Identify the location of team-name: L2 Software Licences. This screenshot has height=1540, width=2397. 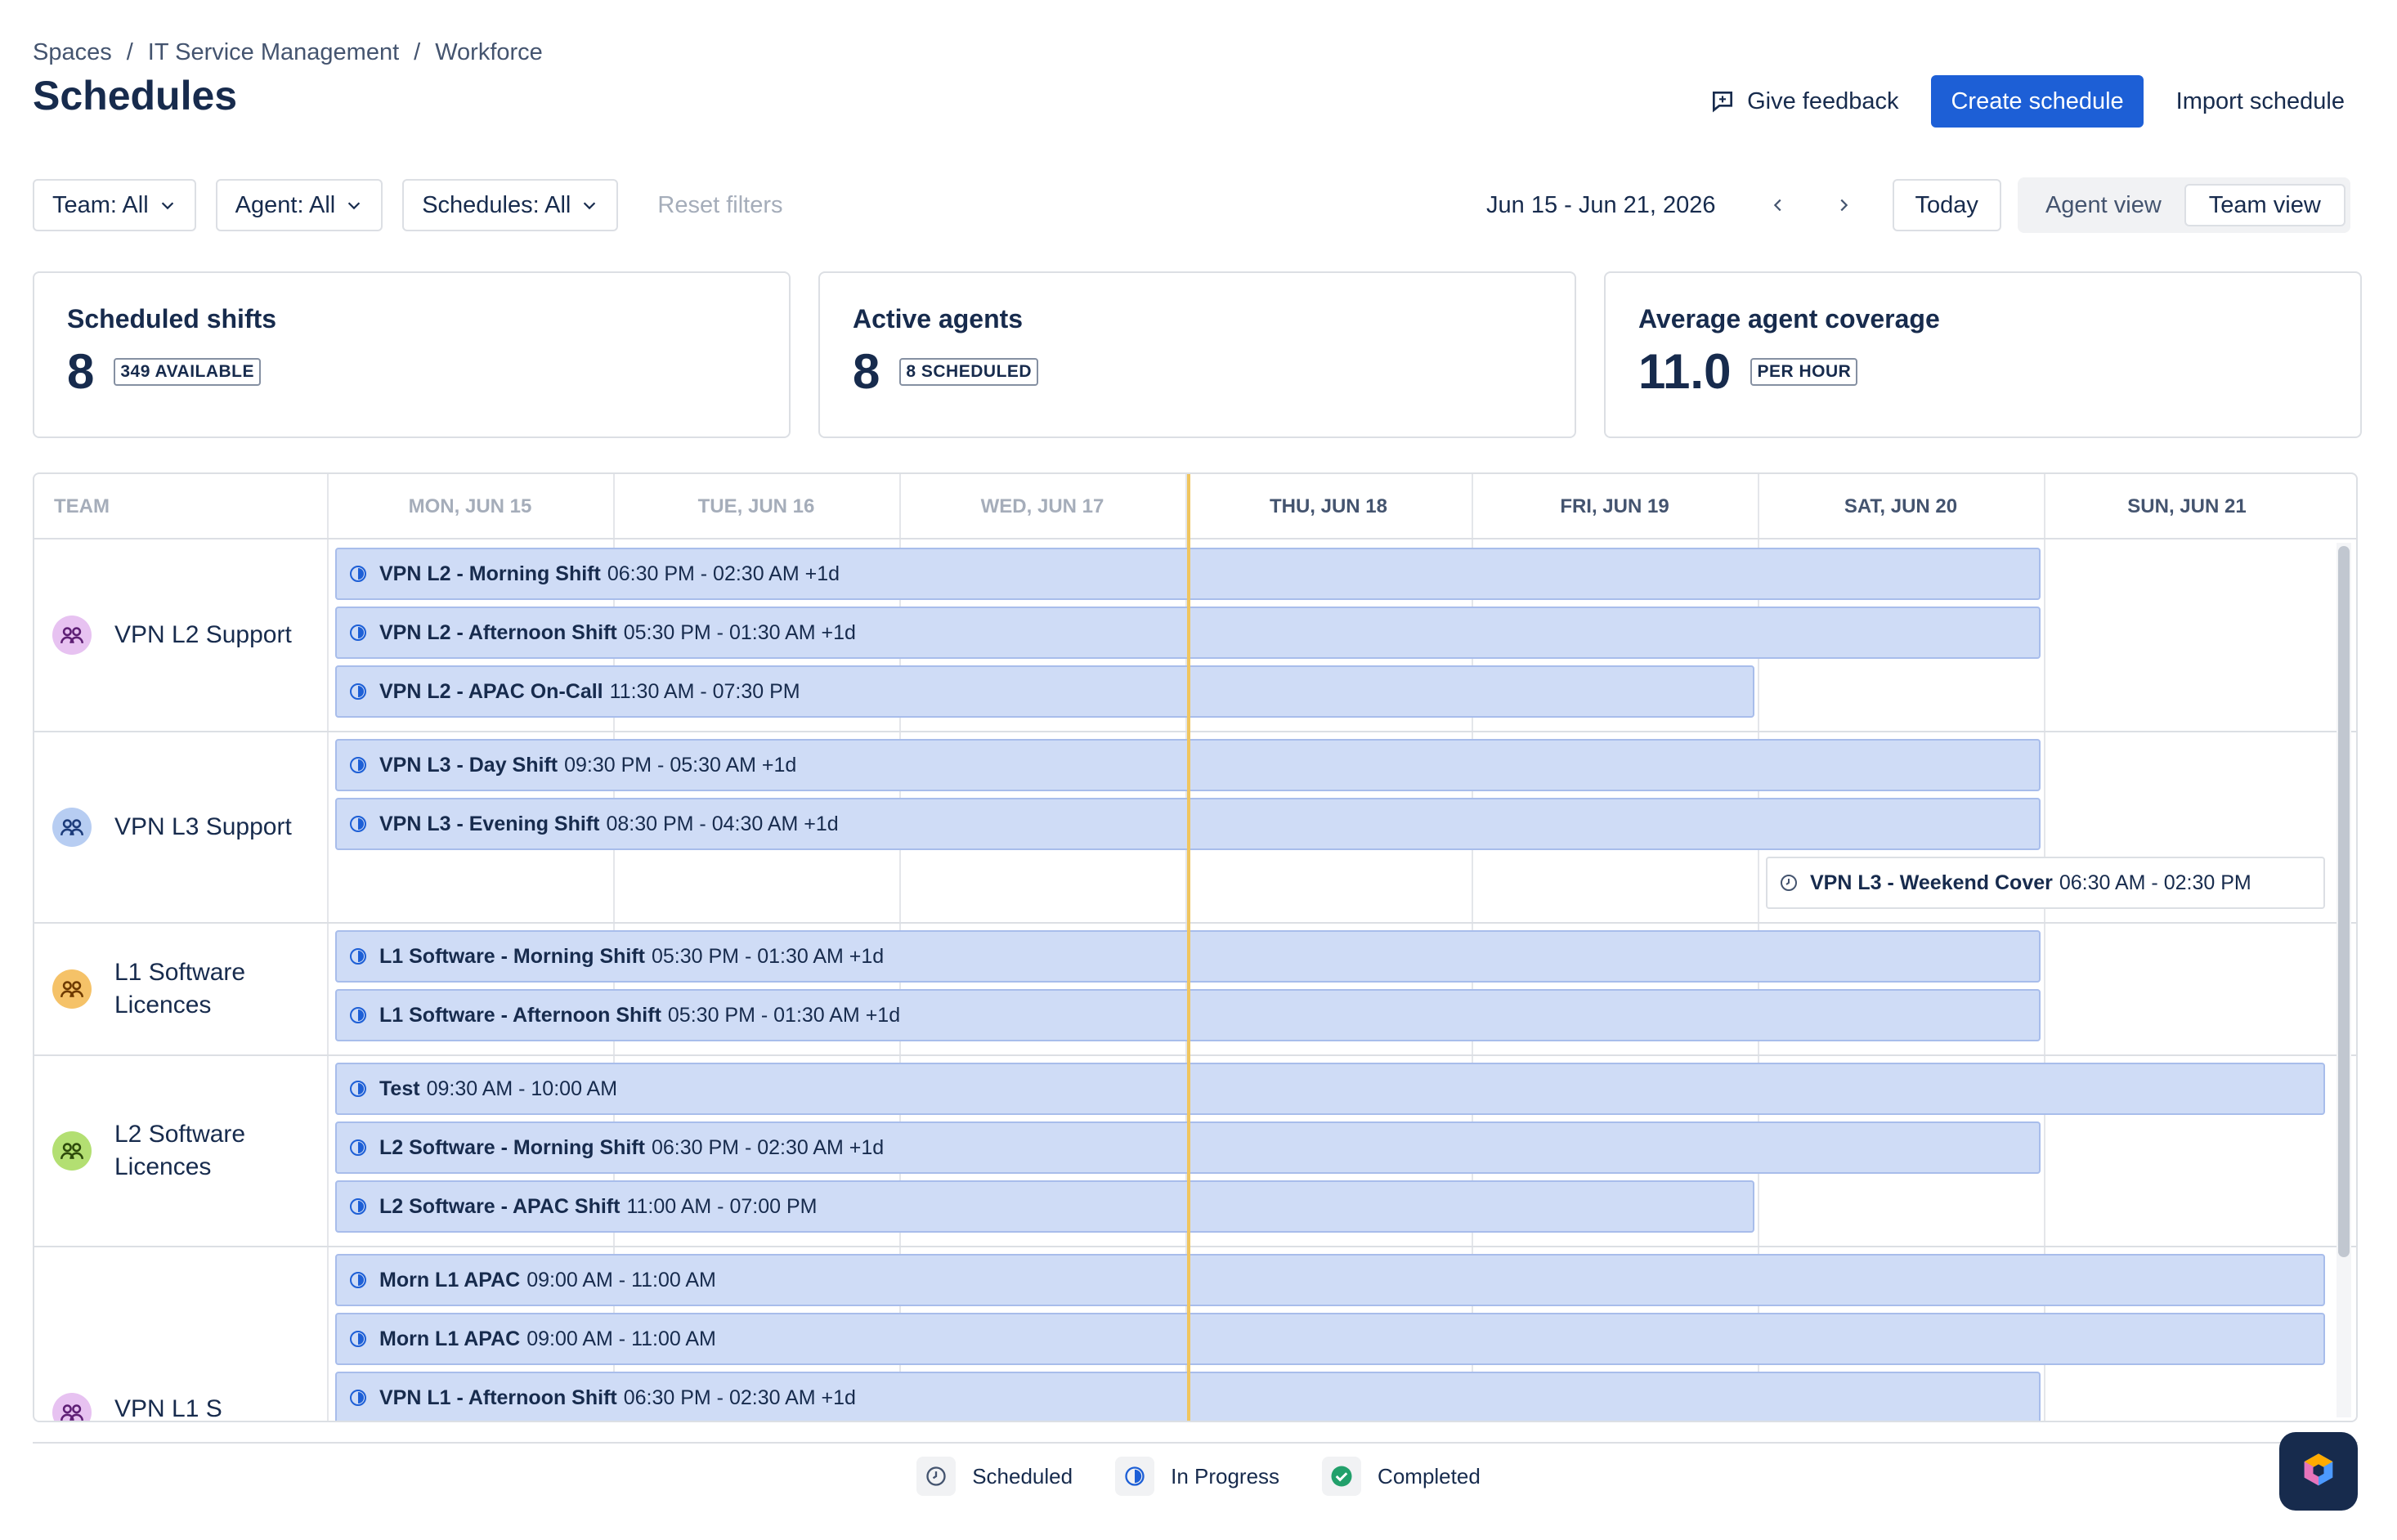
(180, 1150).